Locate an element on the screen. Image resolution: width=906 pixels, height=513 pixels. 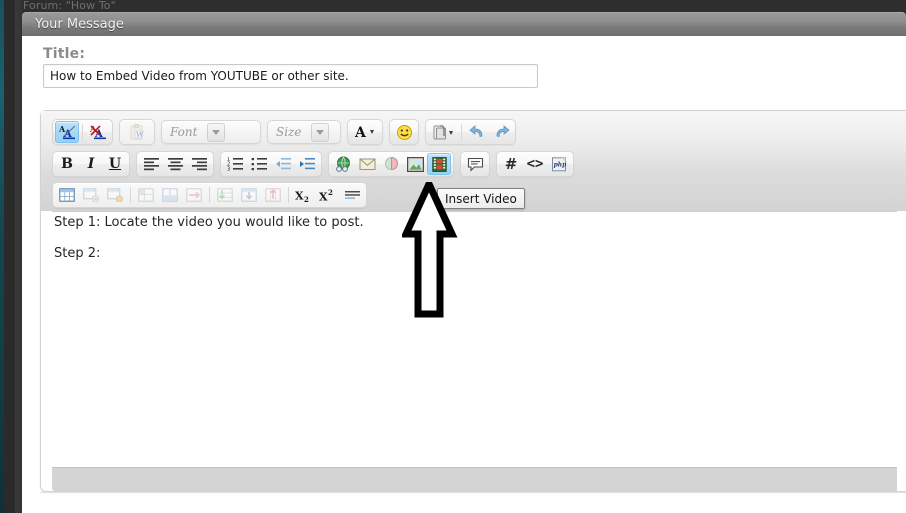
font-color-icon: A is located at coordinates (365, 132).